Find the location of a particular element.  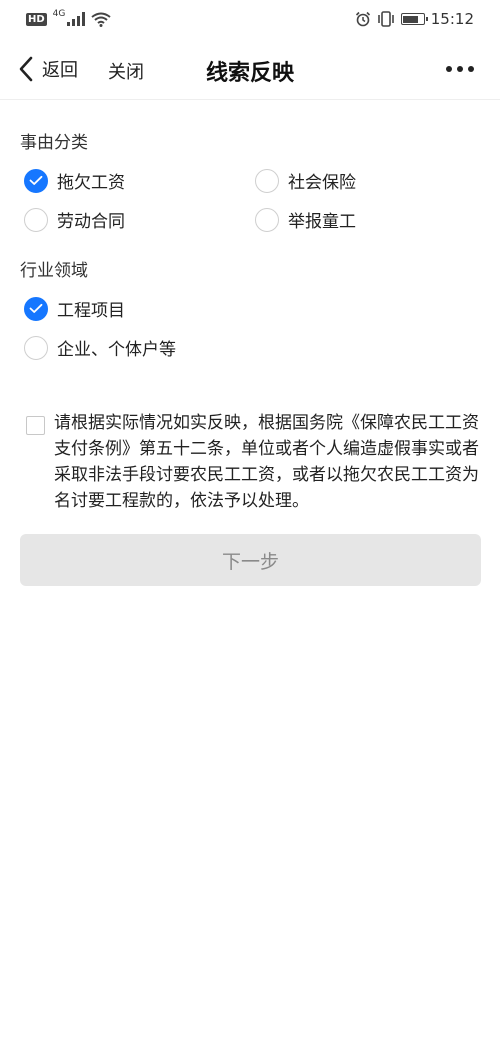

status-bar-right: 15:12 is located at coordinates (414, 19).